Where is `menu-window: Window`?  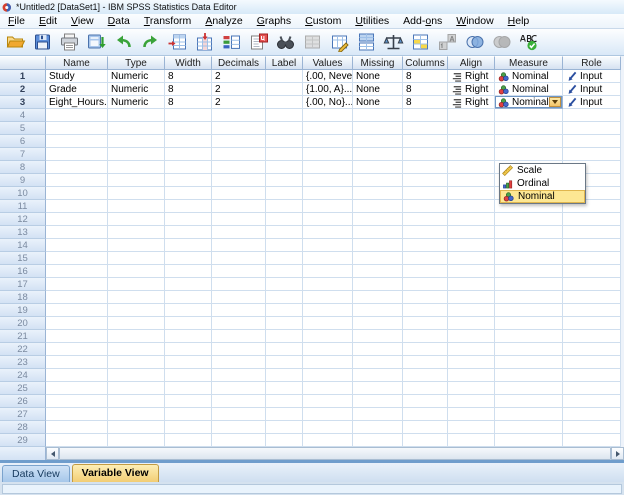 menu-window: Window is located at coordinates (476, 21).